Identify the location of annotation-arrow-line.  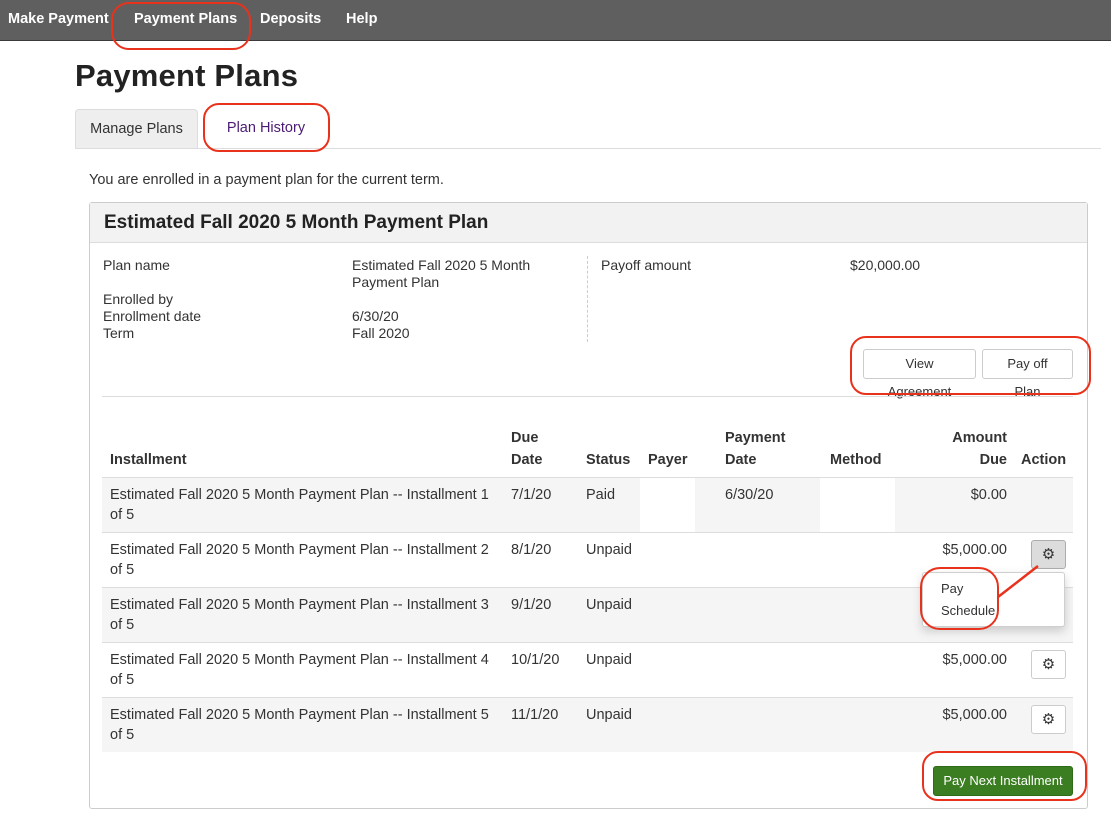
(1018, 581).